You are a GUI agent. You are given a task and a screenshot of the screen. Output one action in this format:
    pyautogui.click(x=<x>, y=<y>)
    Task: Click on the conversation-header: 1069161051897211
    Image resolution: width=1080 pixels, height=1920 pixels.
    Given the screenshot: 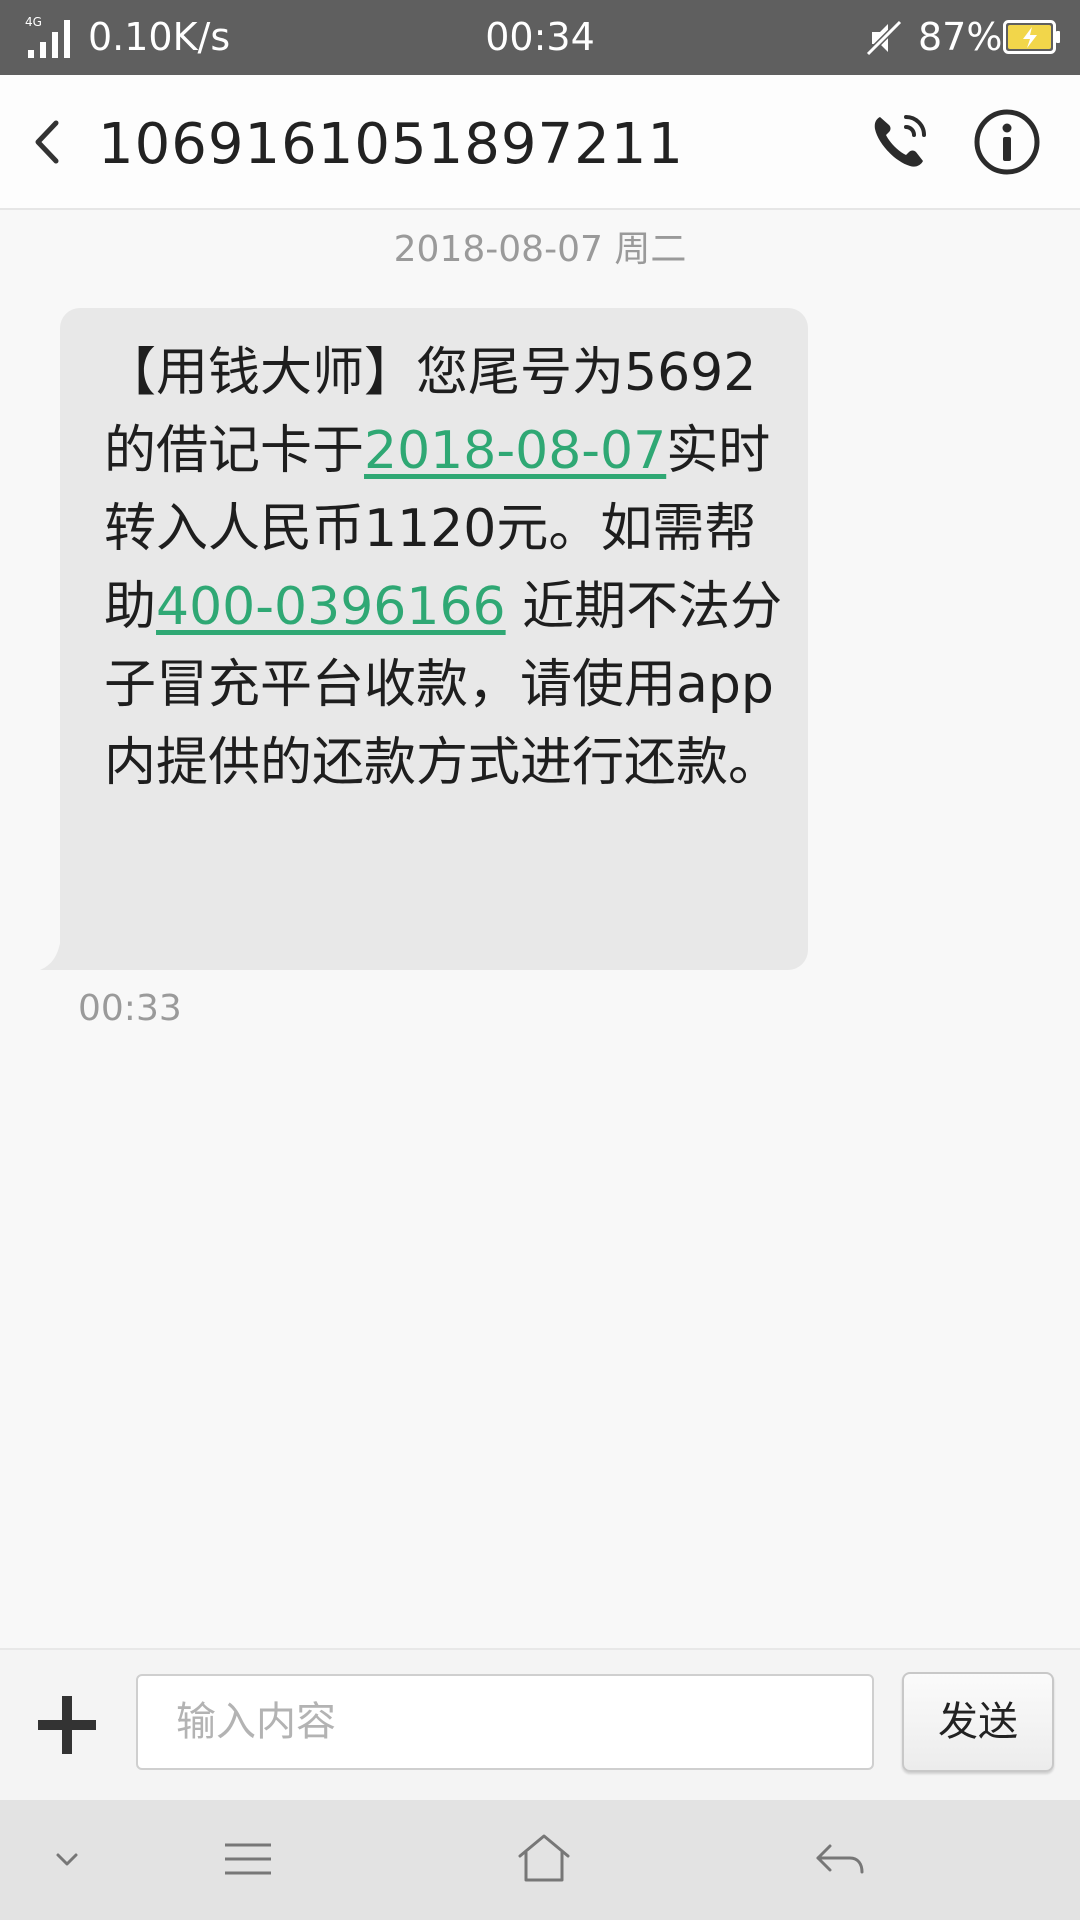 What is the action you would take?
    pyautogui.click(x=540, y=142)
    